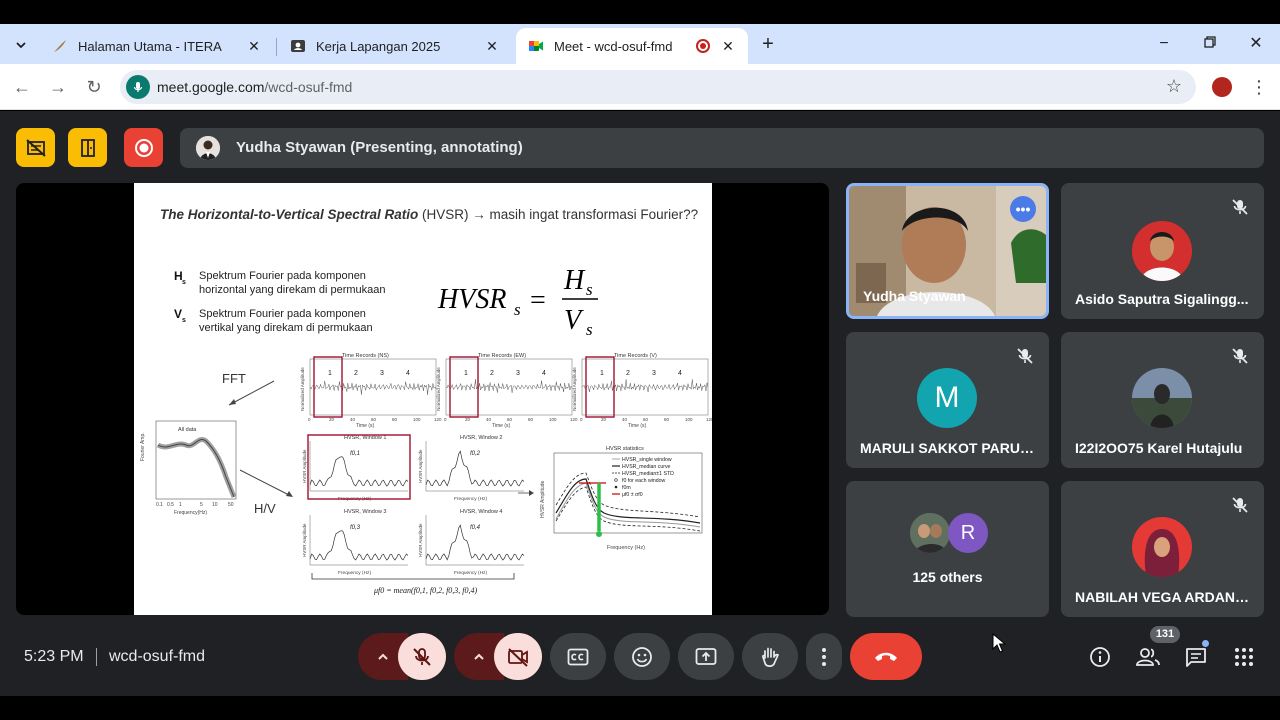 The width and height of the screenshot is (1280, 720). I want to click on spectrum-tick: 50, so click(231, 505).